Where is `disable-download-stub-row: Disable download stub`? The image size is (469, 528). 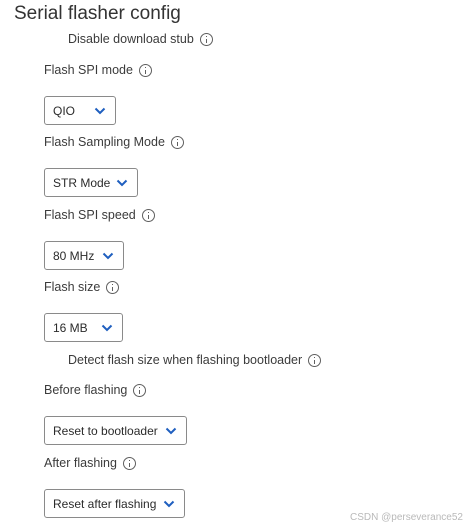 disable-download-stub-row: Disable download stub is located at coordinates (140, 39).